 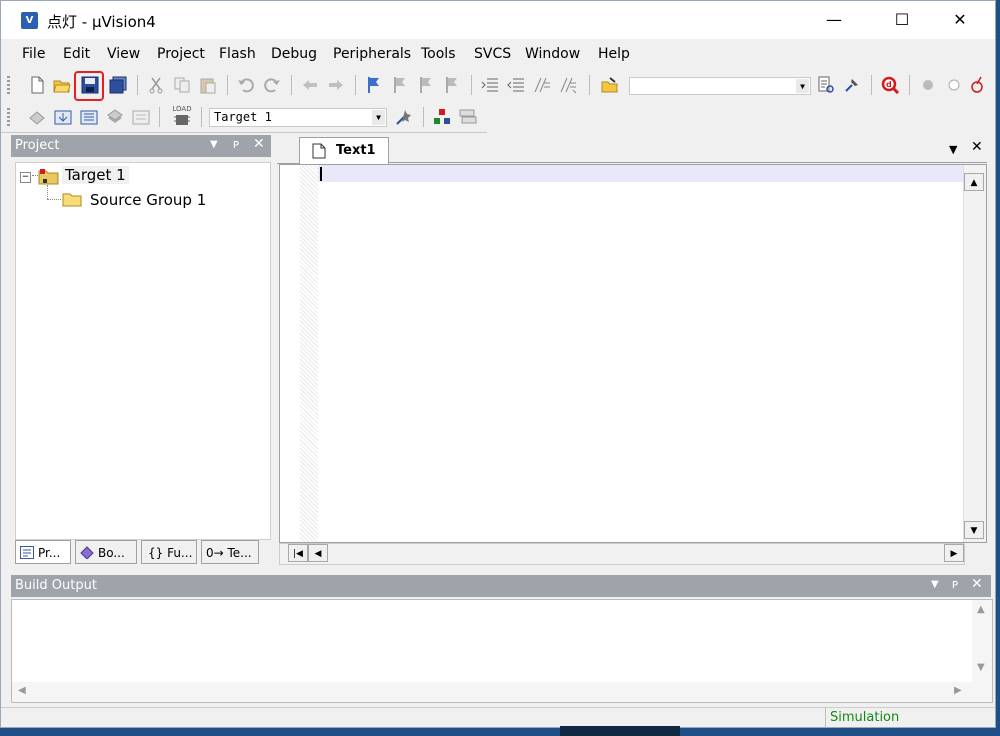 What do you see at coordinates (95, 175) in the screenshot?
I see `tree-item-target: Target 1` at bounding box center [95, 175].